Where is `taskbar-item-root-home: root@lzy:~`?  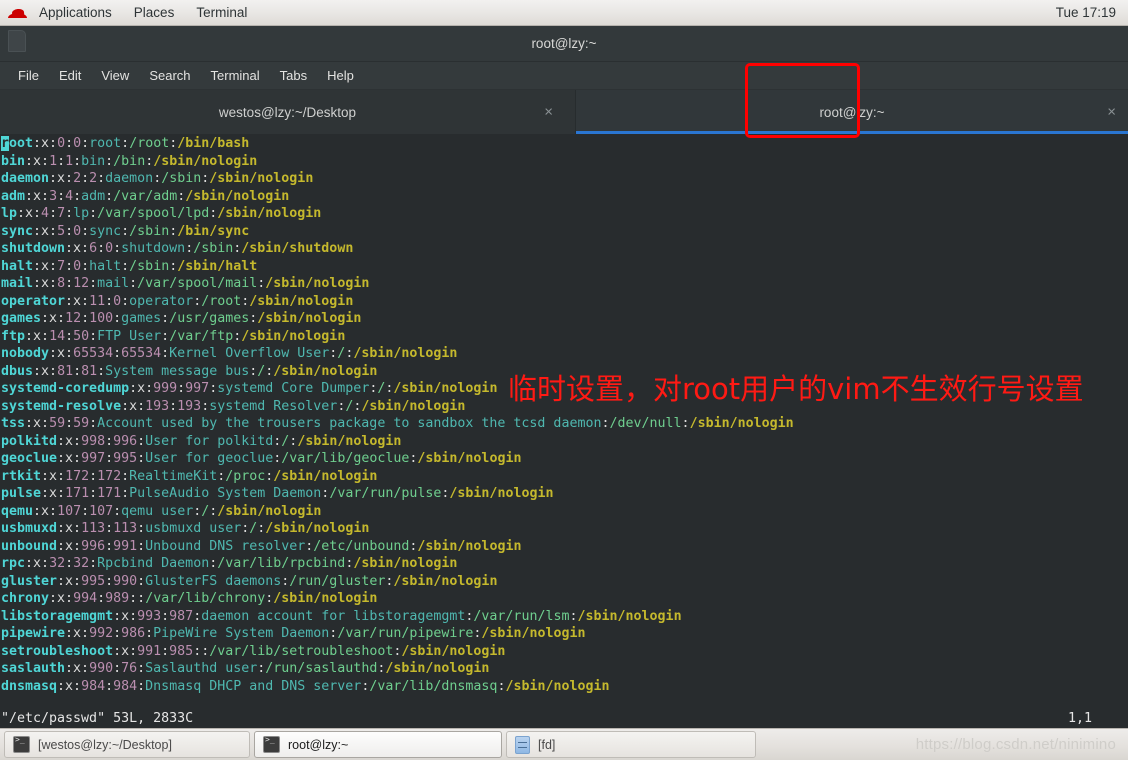 taskbar-item-root-home: root@lzy:~ is located at coordinates (378, 744).